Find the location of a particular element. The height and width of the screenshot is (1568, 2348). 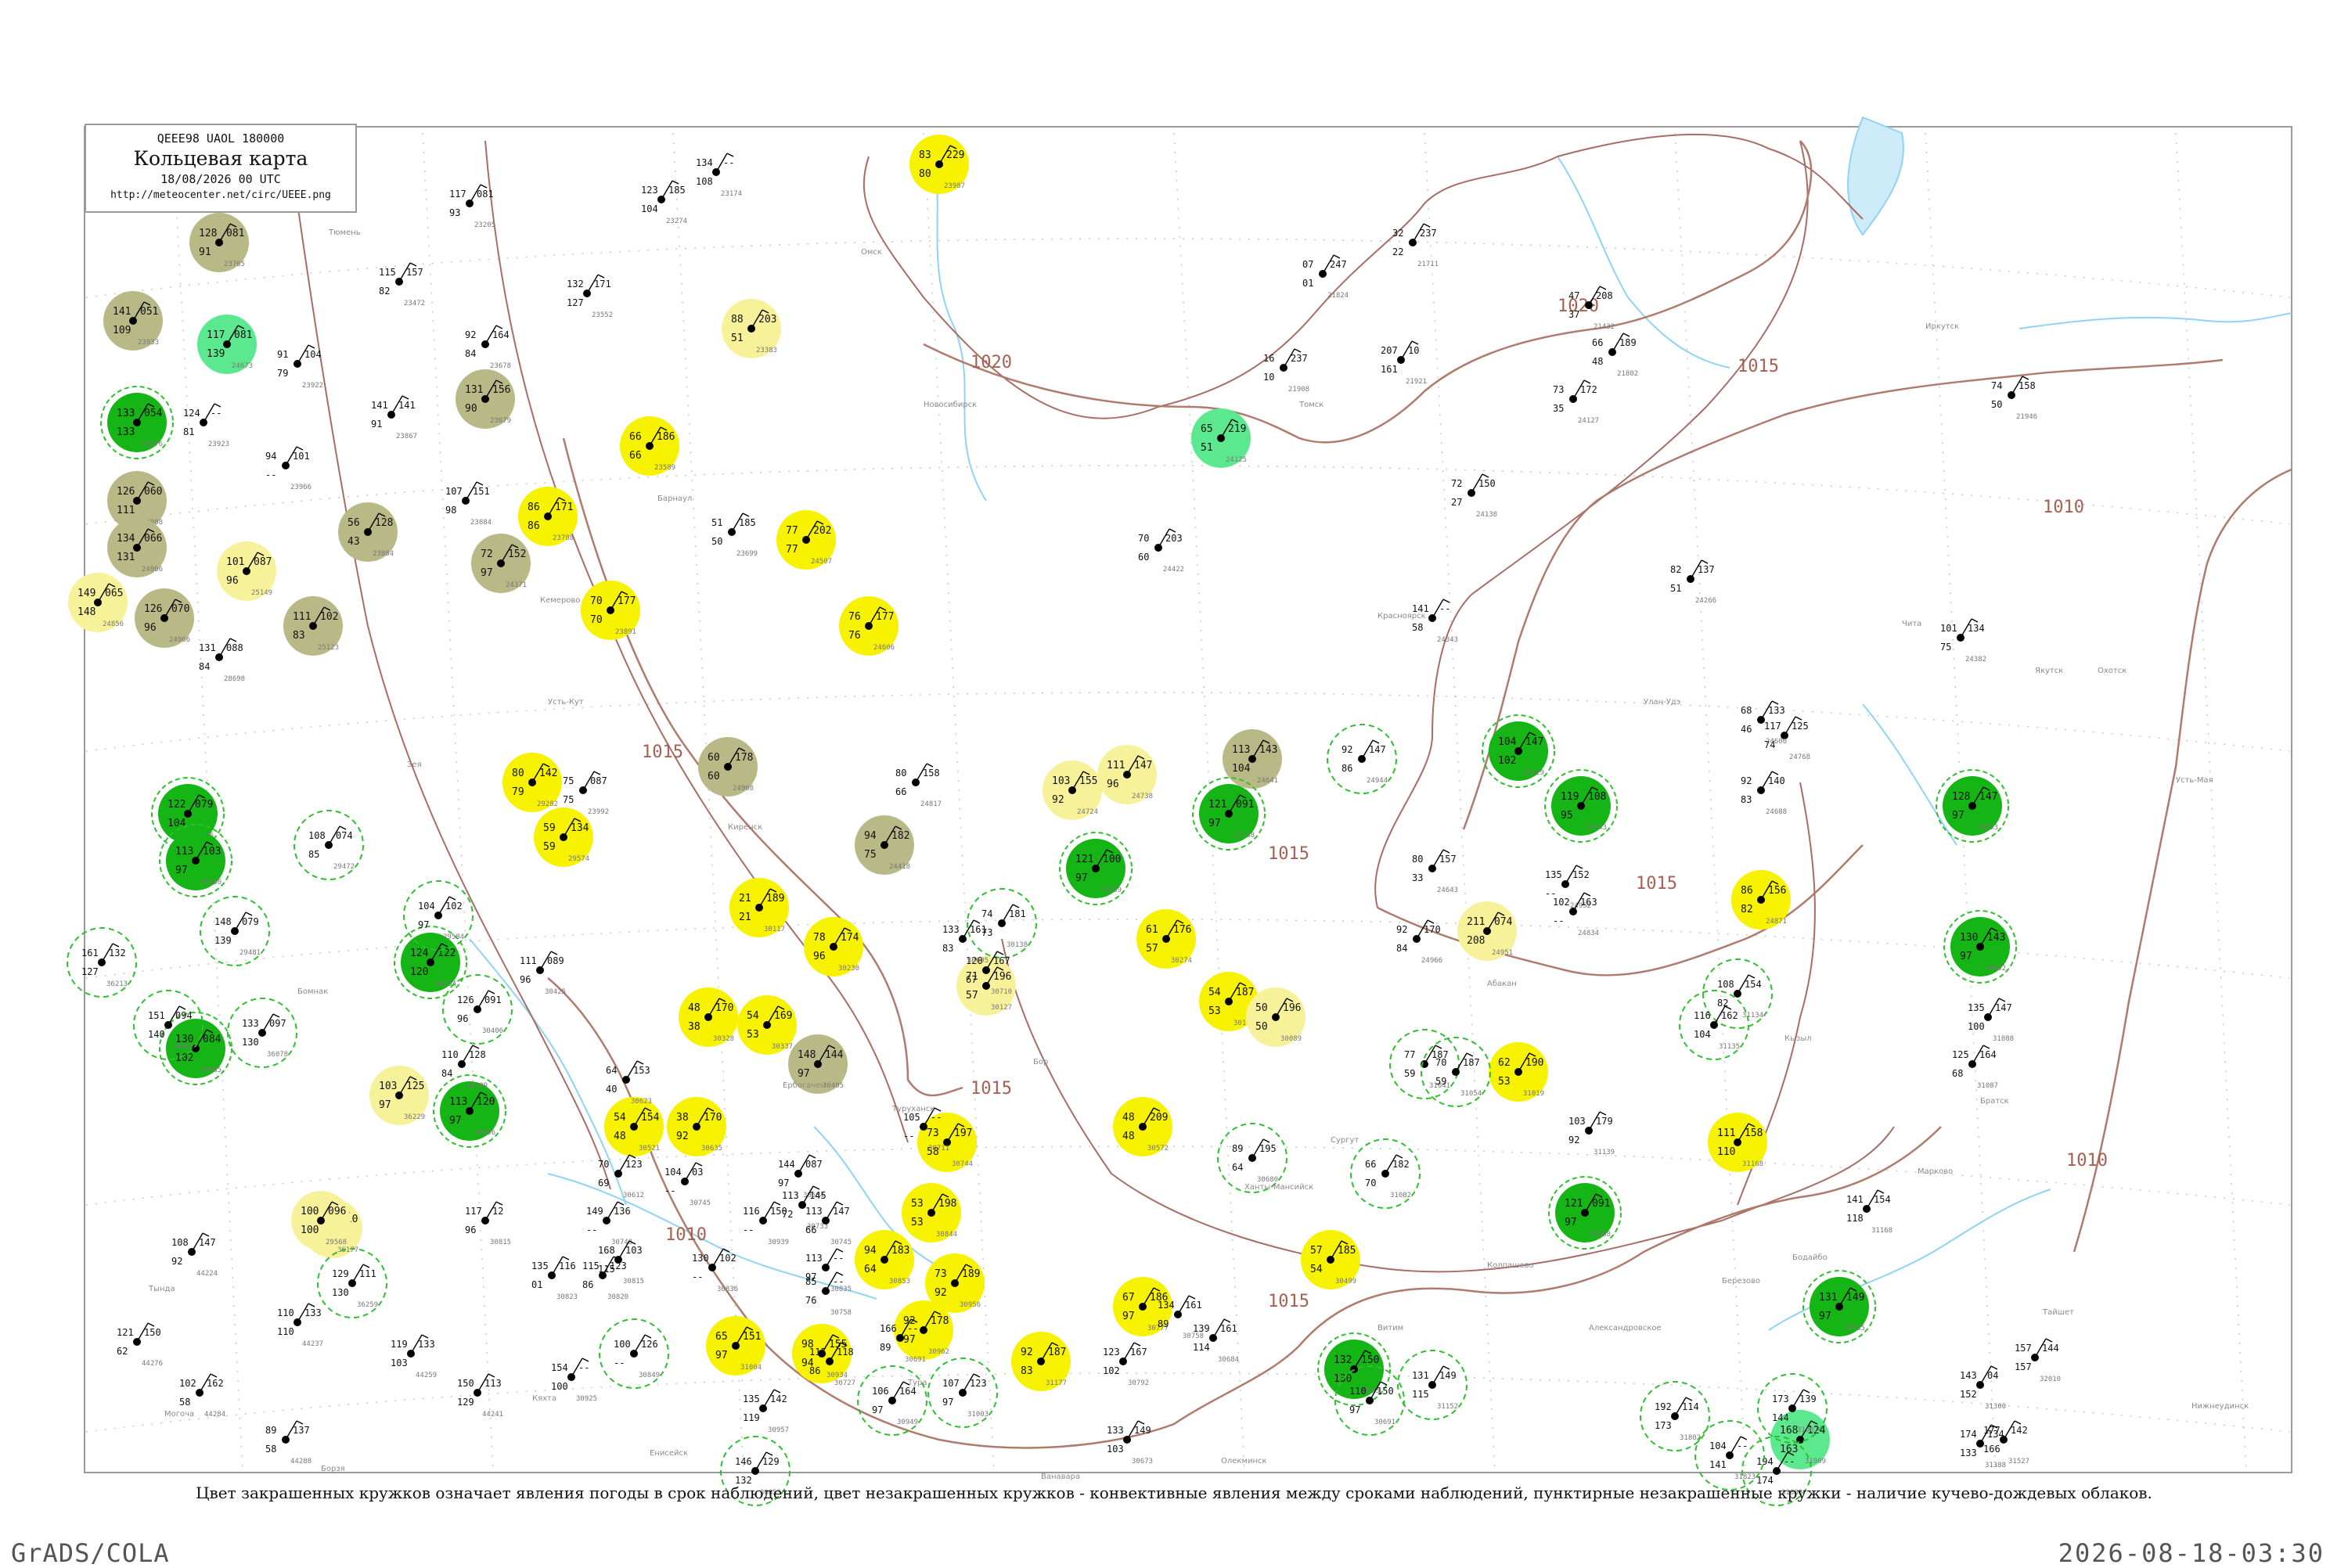

station-cb-ring: 107 123 97 31003 is located at coordinates (962, 1393).